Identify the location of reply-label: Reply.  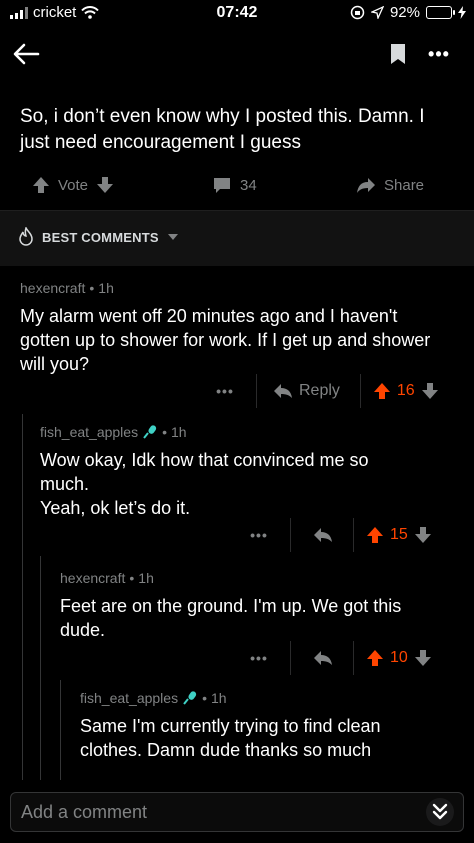
(319, 390).